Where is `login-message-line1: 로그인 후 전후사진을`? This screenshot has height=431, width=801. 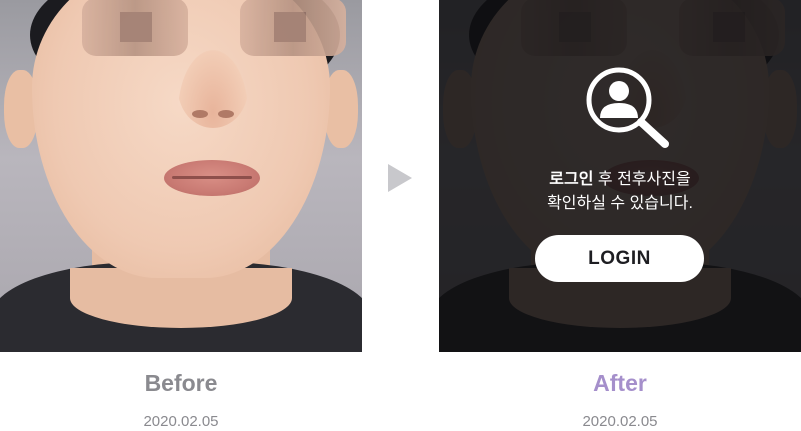 login-message-line1: 로그인 후 전후사진을 is located at coordinates (620, 180).